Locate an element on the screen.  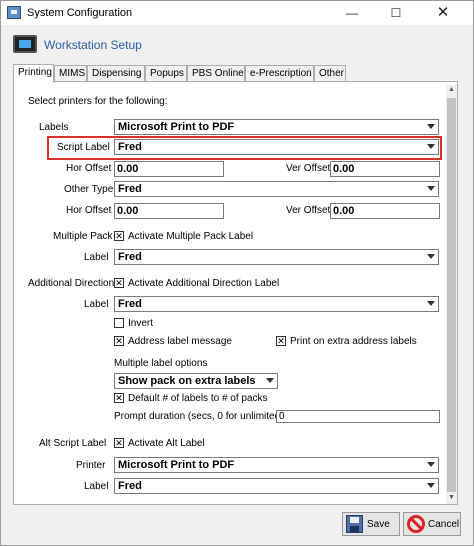
cancel-icon is located at coordinates (416, 524).